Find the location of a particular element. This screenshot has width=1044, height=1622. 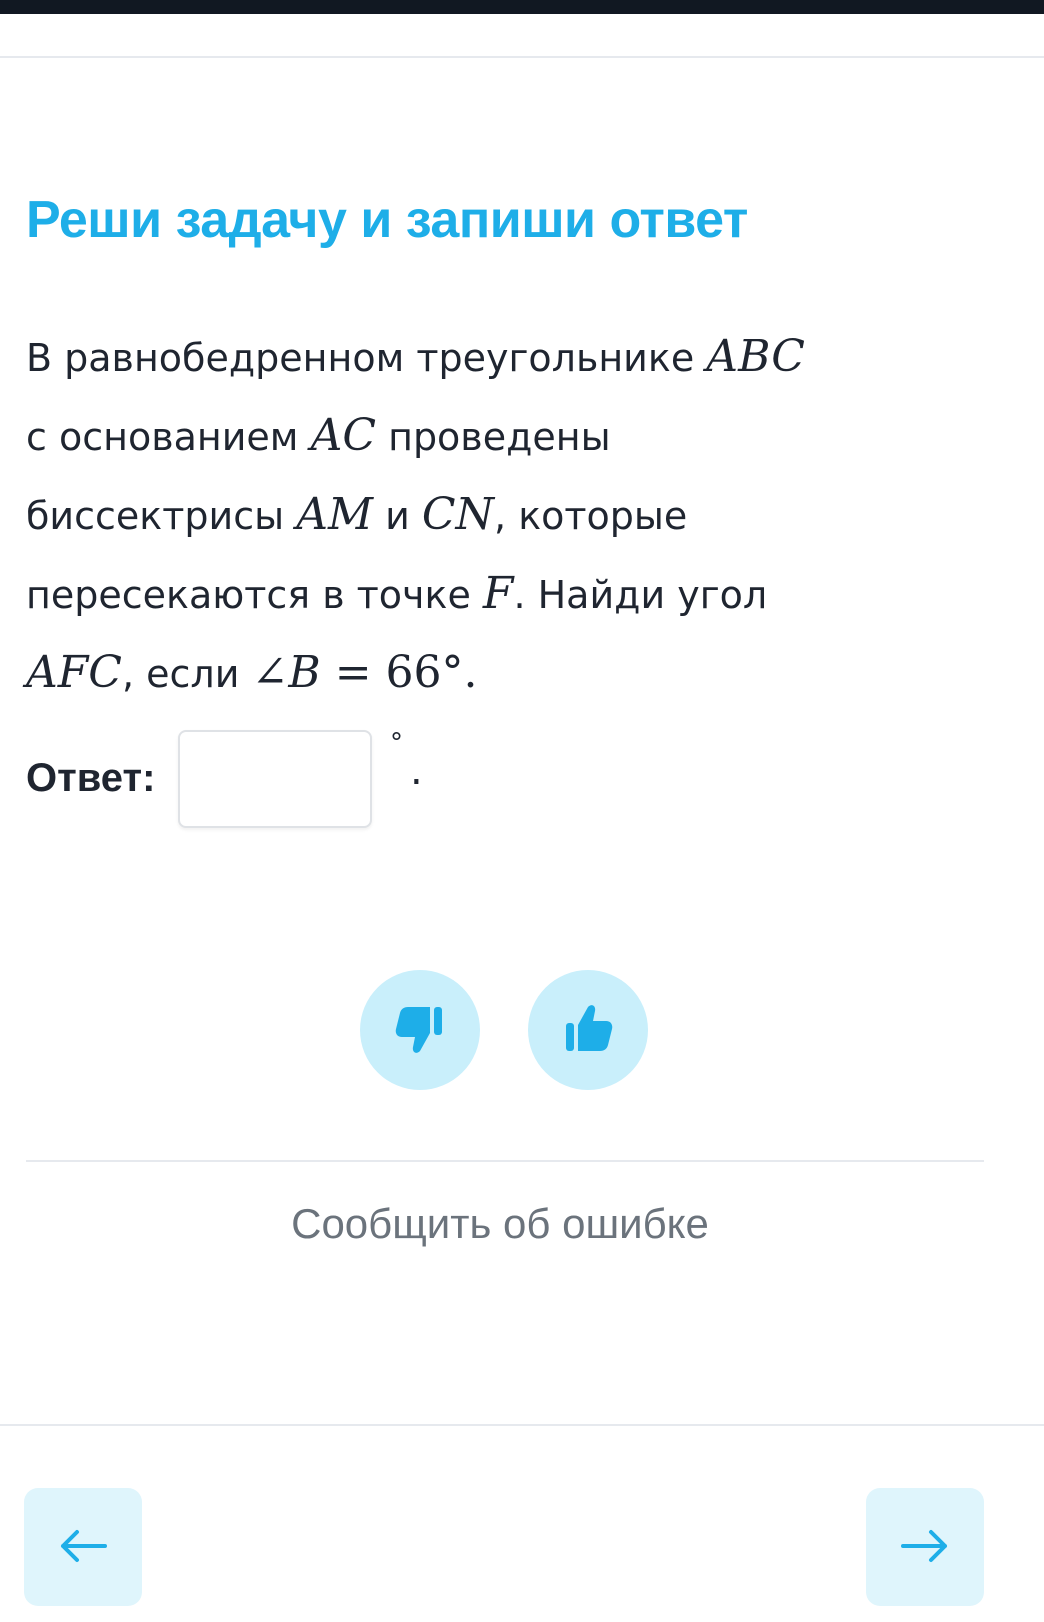

answer-unit-period: . is located at coordinates (416, 771).